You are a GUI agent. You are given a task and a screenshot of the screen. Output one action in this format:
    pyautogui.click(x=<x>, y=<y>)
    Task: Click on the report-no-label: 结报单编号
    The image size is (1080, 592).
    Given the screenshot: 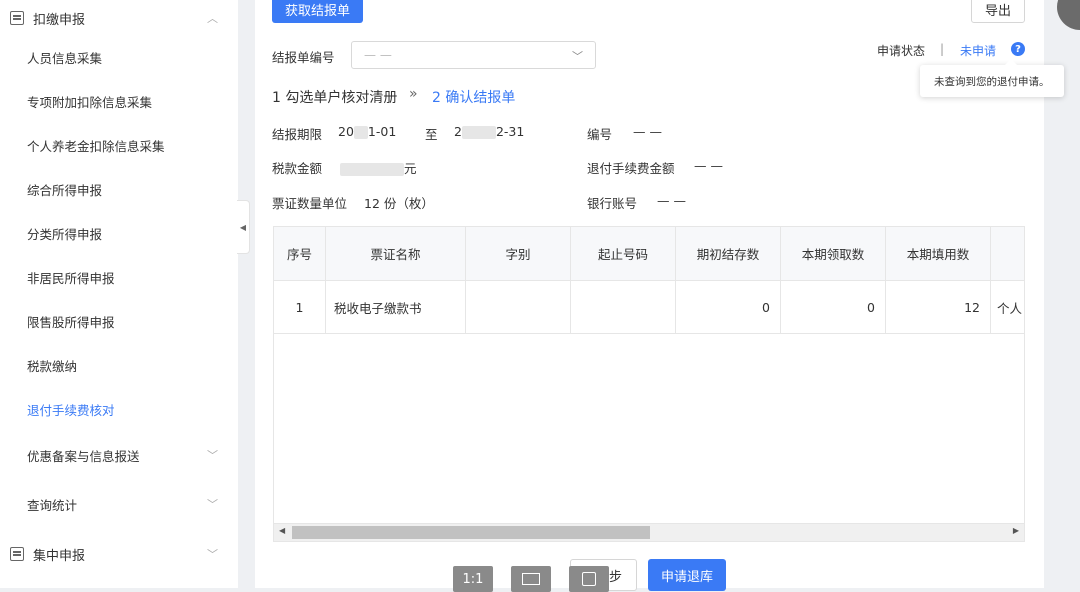 What is the action you would take?
    pyautogui.click(x=303, y=57)
    